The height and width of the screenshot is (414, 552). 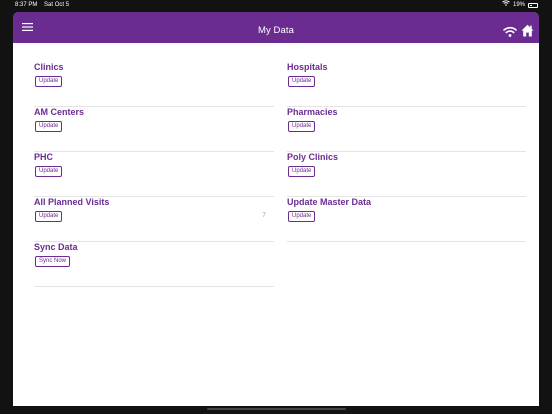 What do you see at coordinates (329, 202) in the screenshot?
I see `item-title: Update Master Data` at bounding box center [329, 202].